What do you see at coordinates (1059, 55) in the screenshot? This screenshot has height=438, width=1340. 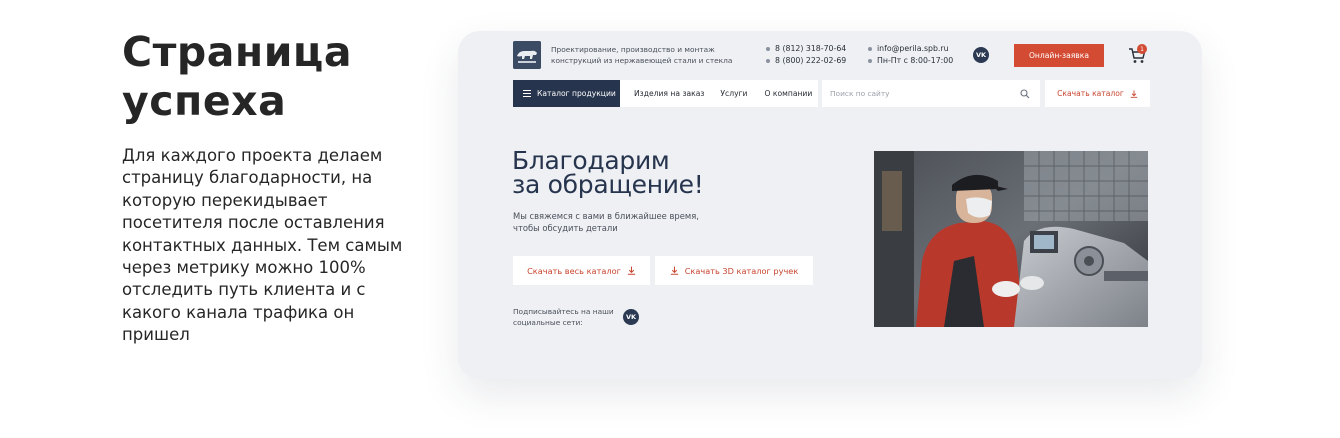 I see `online-order-button: Онлайн-заявка` at bounding box center [1059, 55].